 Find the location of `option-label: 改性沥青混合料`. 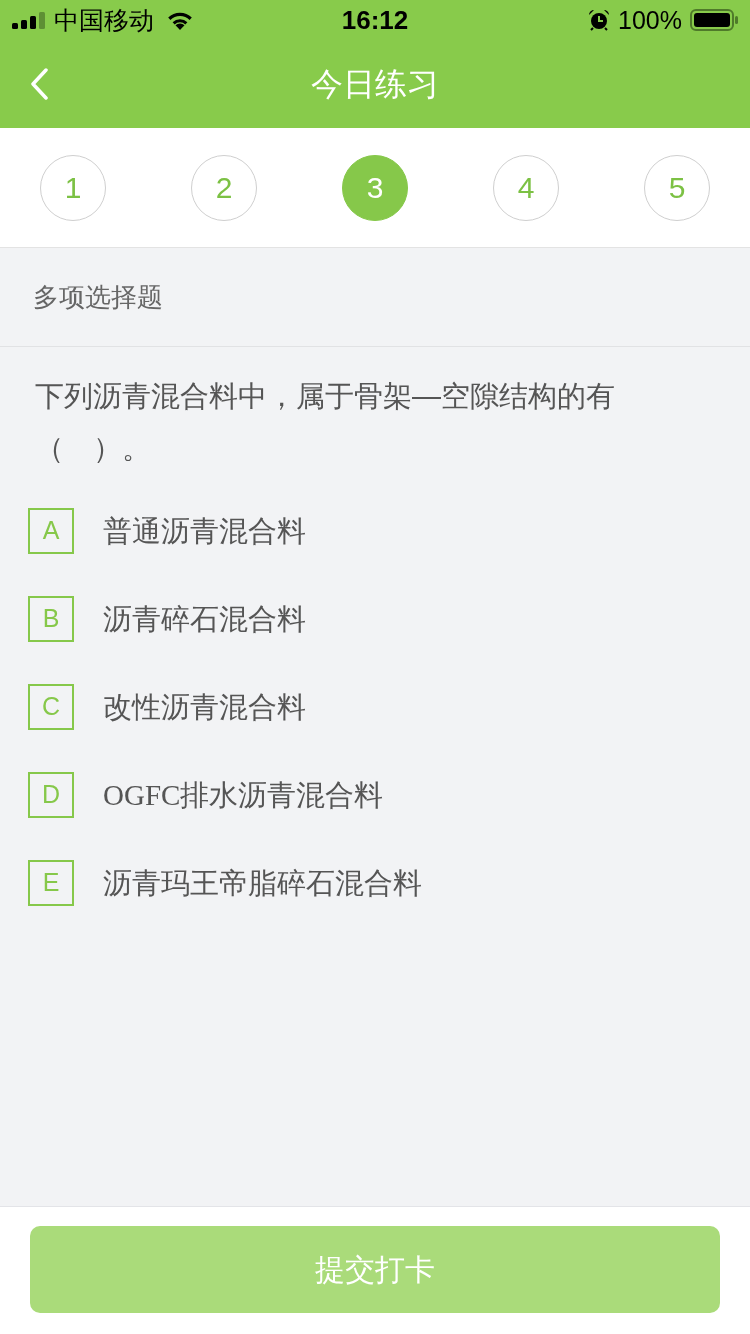

option-label: 改性沥青混合料 is located at coordinates (204, 707).